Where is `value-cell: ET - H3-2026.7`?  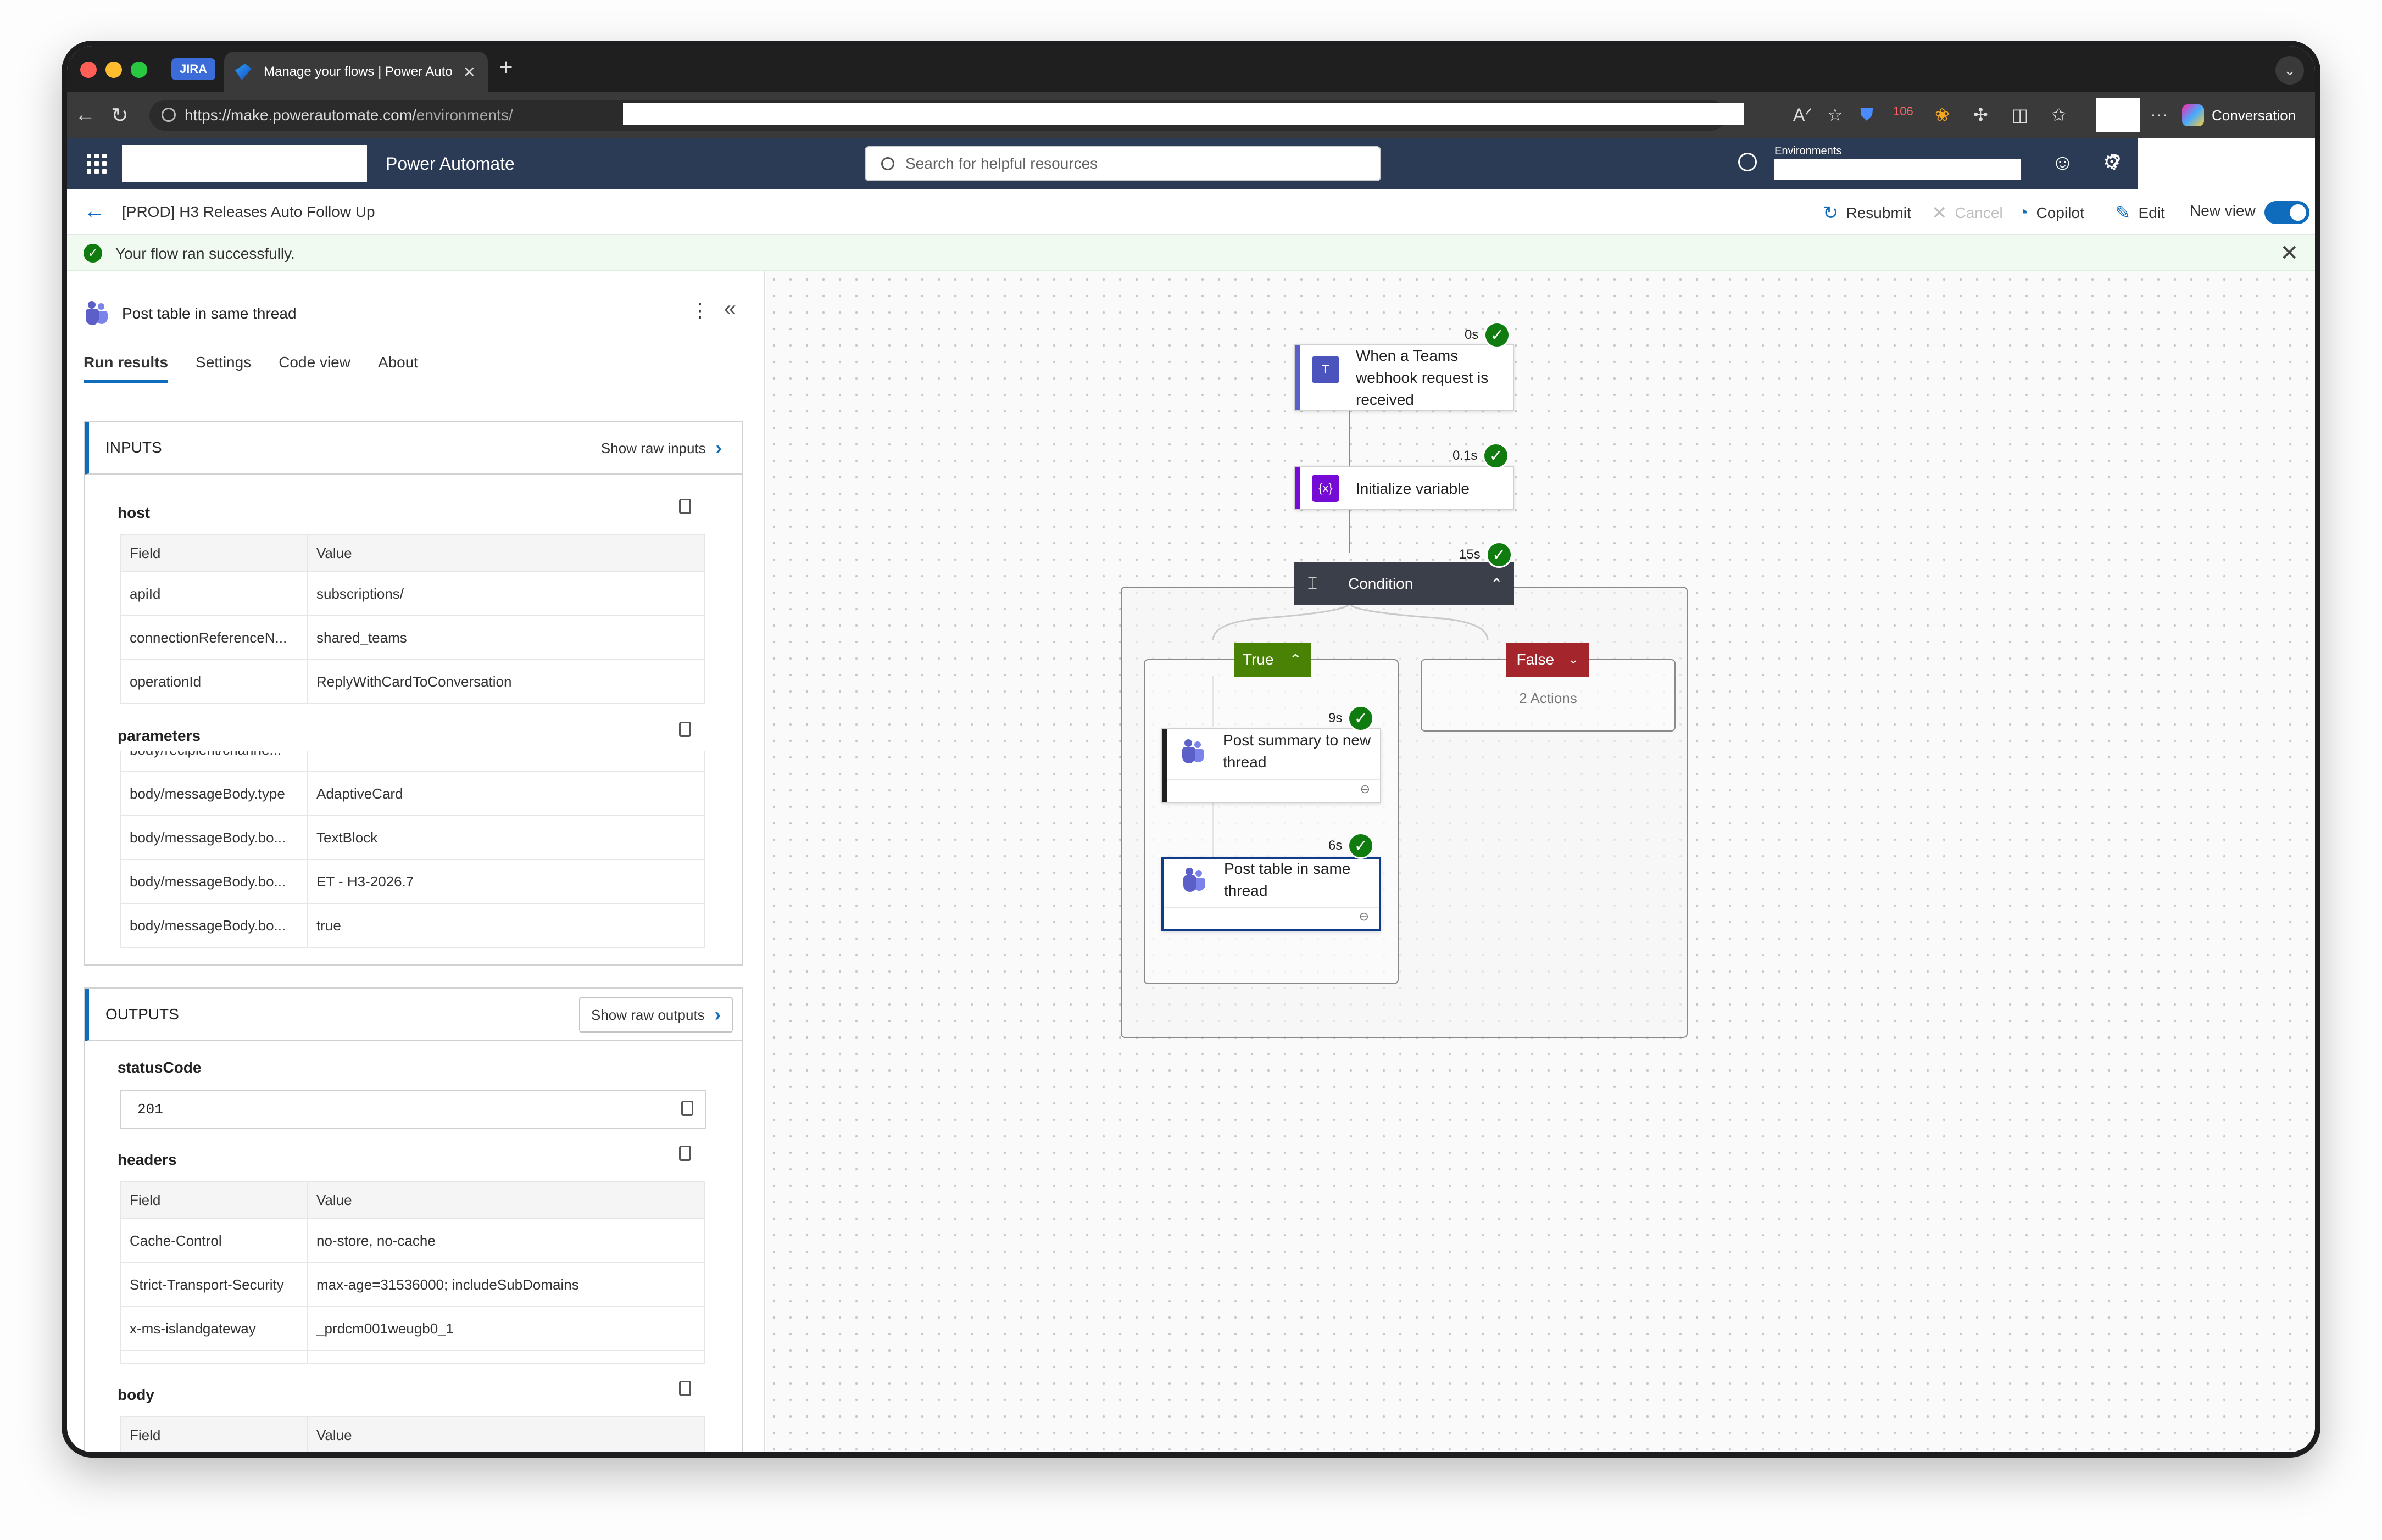
value-cell: ET - H3-2026.7 is located at coordinates (506, 881).